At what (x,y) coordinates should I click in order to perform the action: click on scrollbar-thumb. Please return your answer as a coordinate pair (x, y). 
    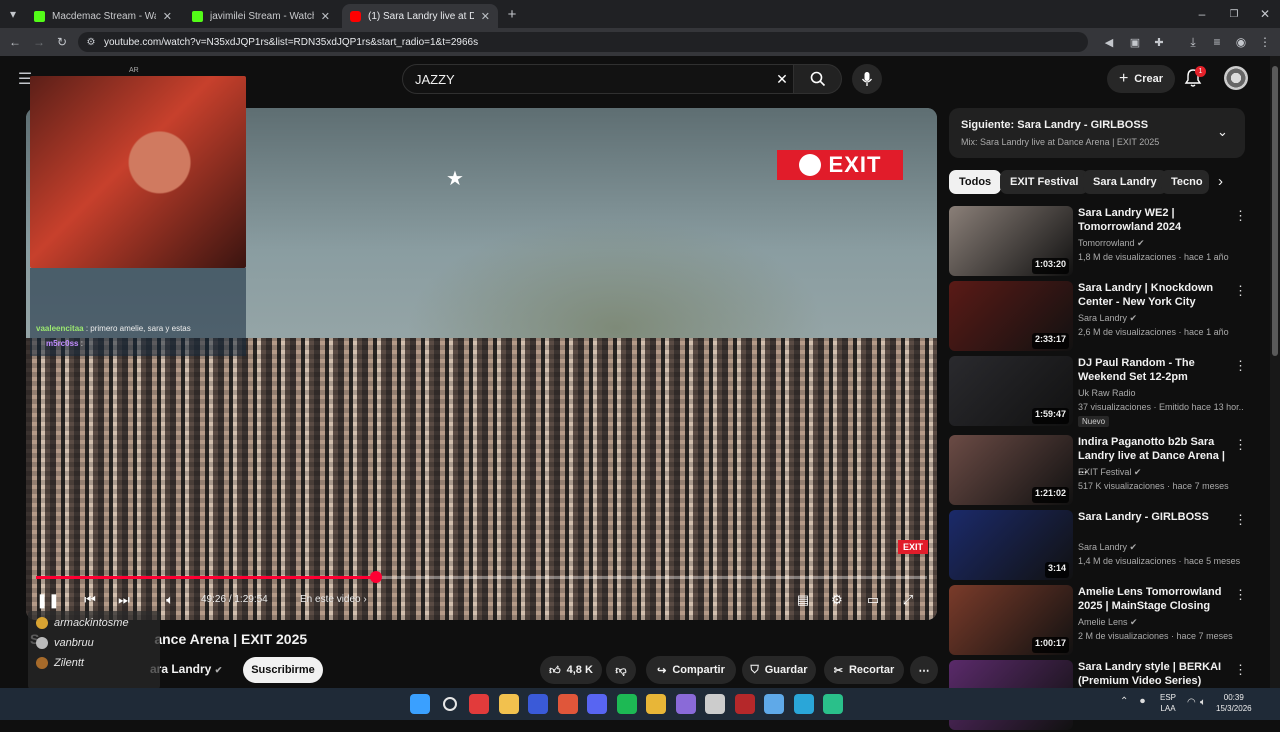
    Looking at the image, I should click on (1275, 211).